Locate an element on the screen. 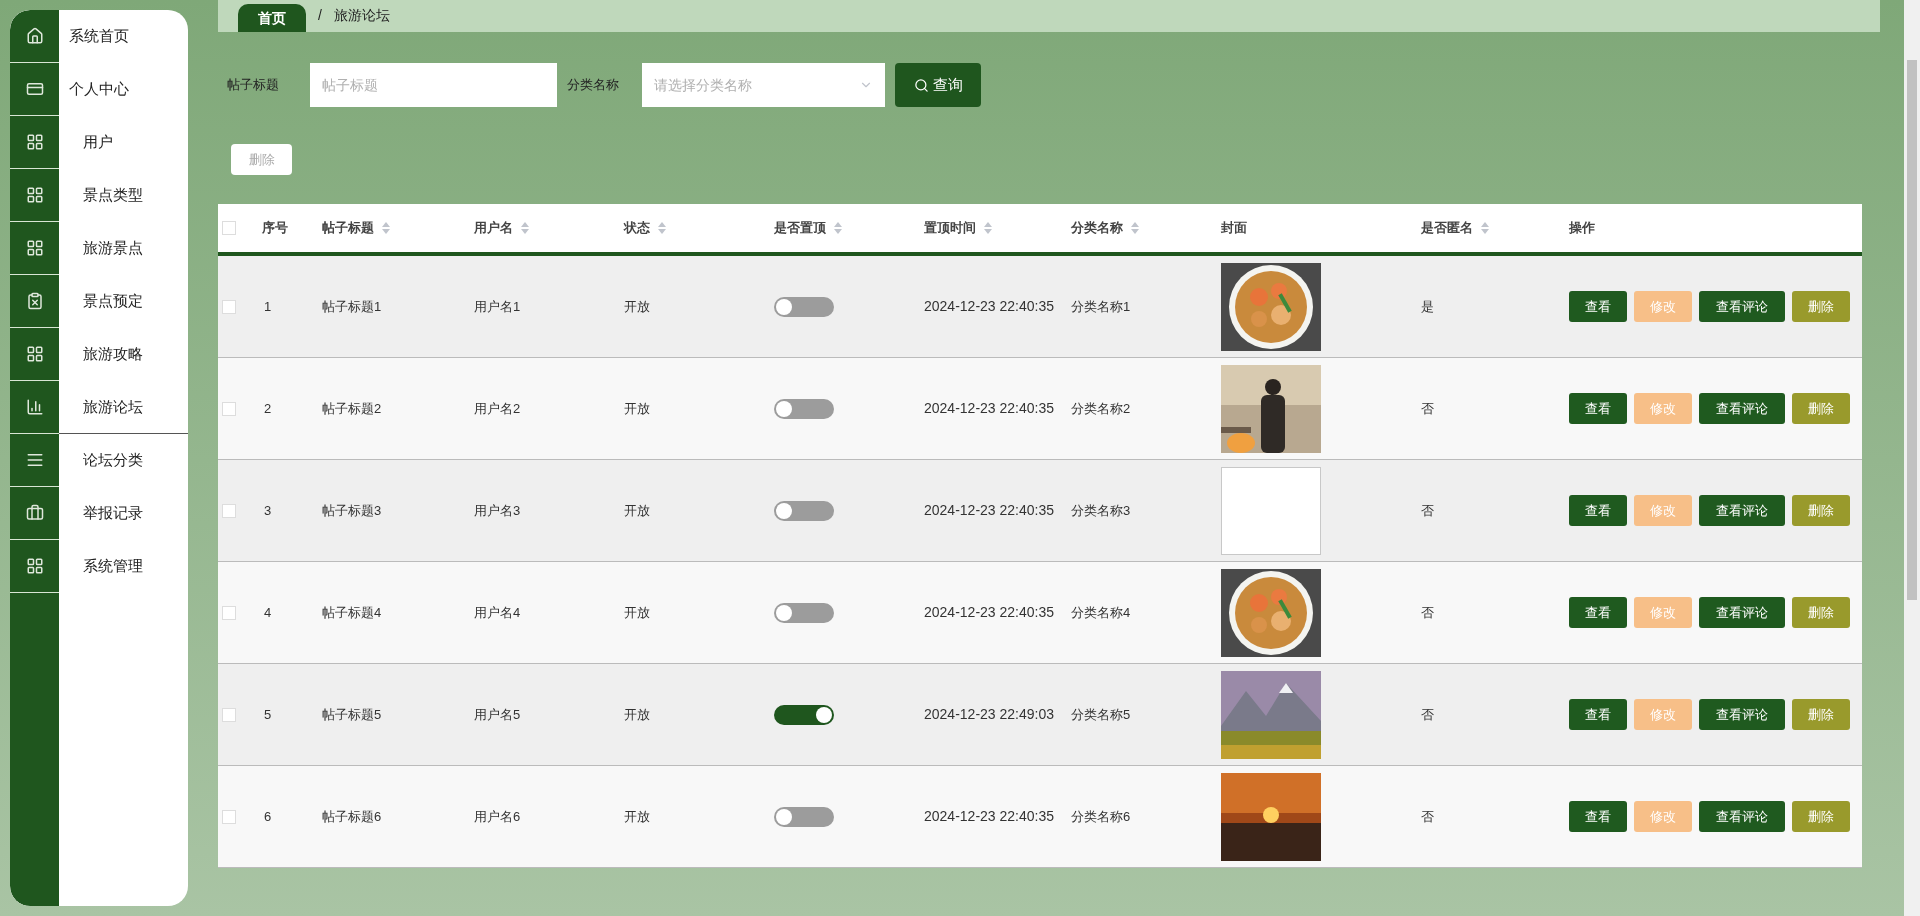 This screenshot has height=916, width=1920. table-cell-text: 帖子标题2 is located at coordinates (352, 408).